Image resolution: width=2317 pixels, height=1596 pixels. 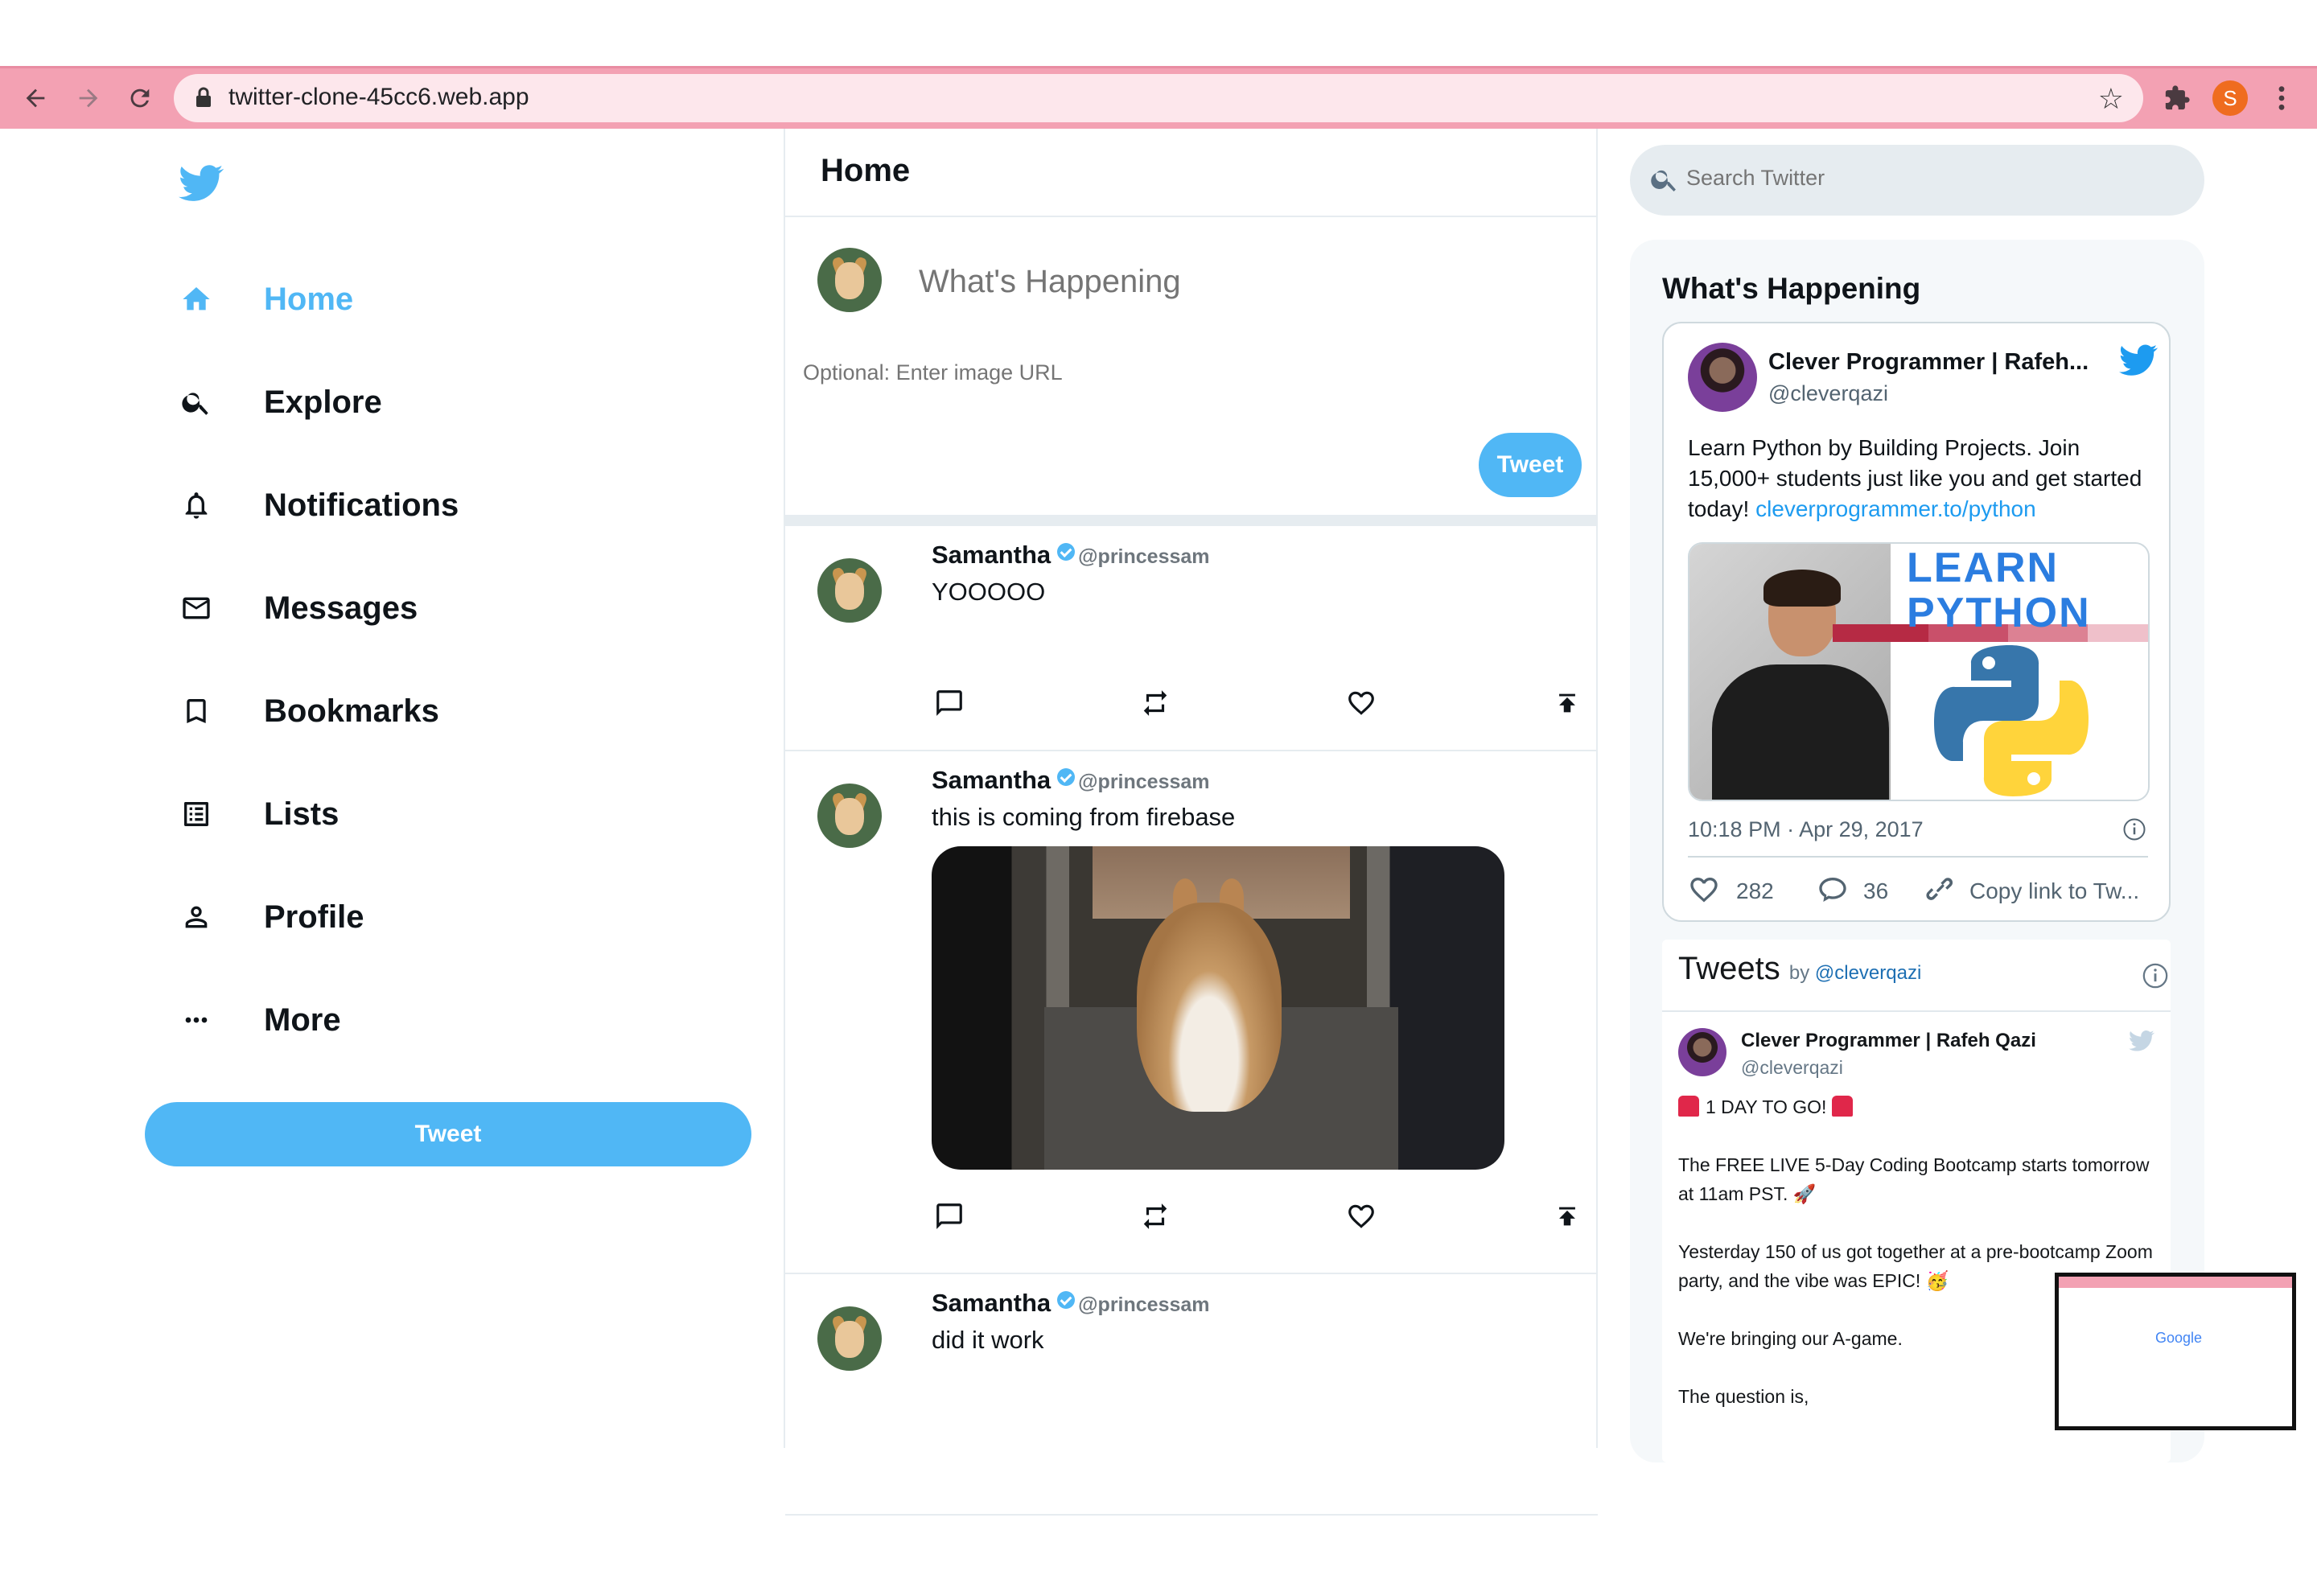 What do you see at coordinates (1927, 178) in the screenshot?
I see `search-input` at bounding box center [1927, 178].